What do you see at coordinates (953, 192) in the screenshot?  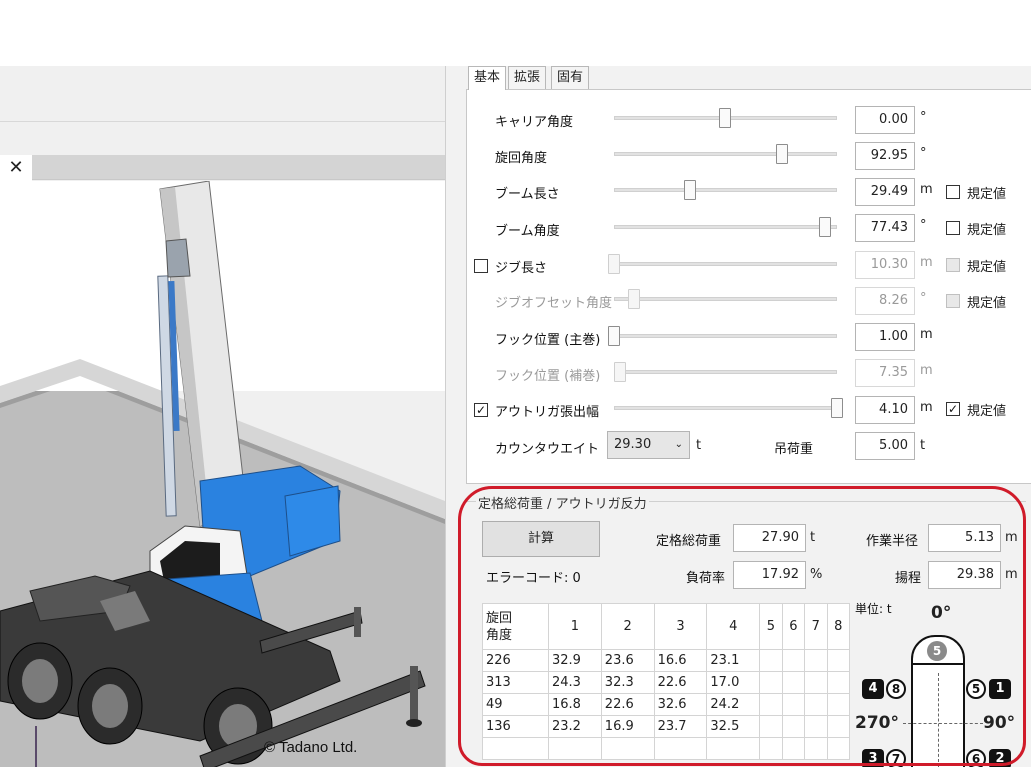 I see `boom-length-default-checkbox` at bounding box center [953, 192].